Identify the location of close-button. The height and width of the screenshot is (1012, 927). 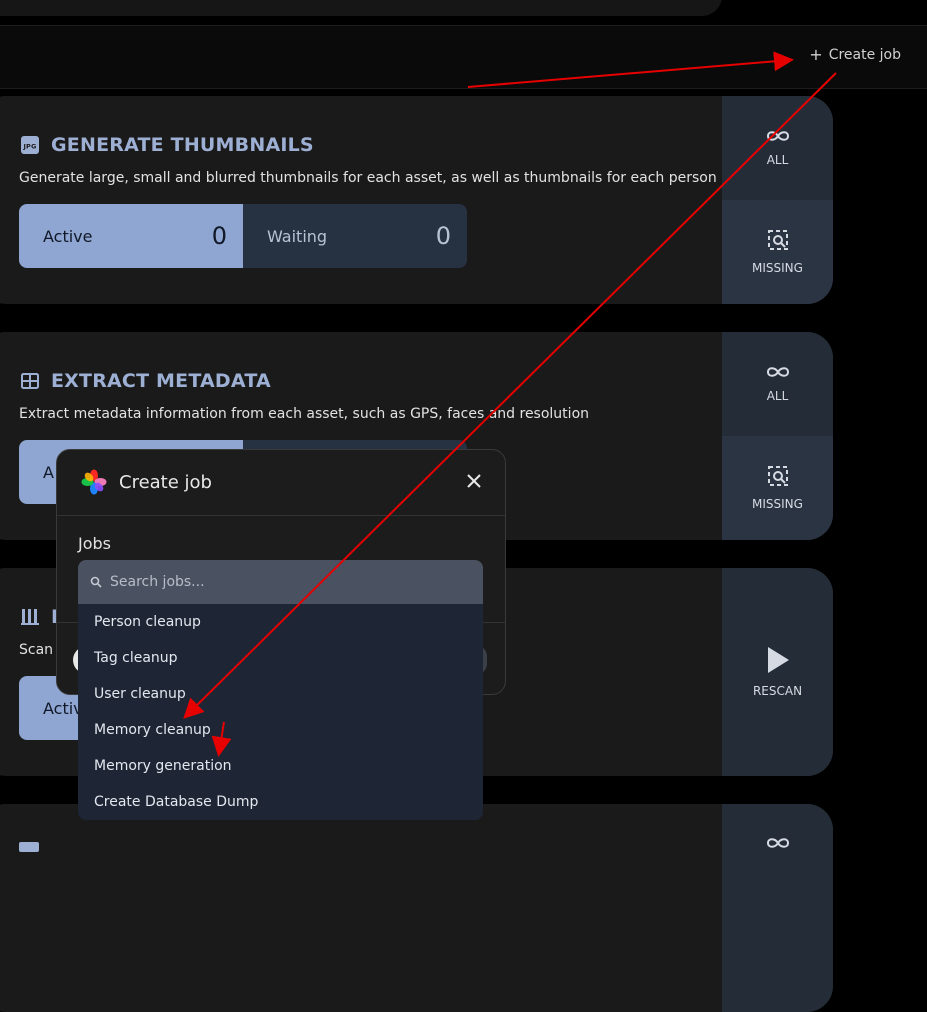
(474, 481).